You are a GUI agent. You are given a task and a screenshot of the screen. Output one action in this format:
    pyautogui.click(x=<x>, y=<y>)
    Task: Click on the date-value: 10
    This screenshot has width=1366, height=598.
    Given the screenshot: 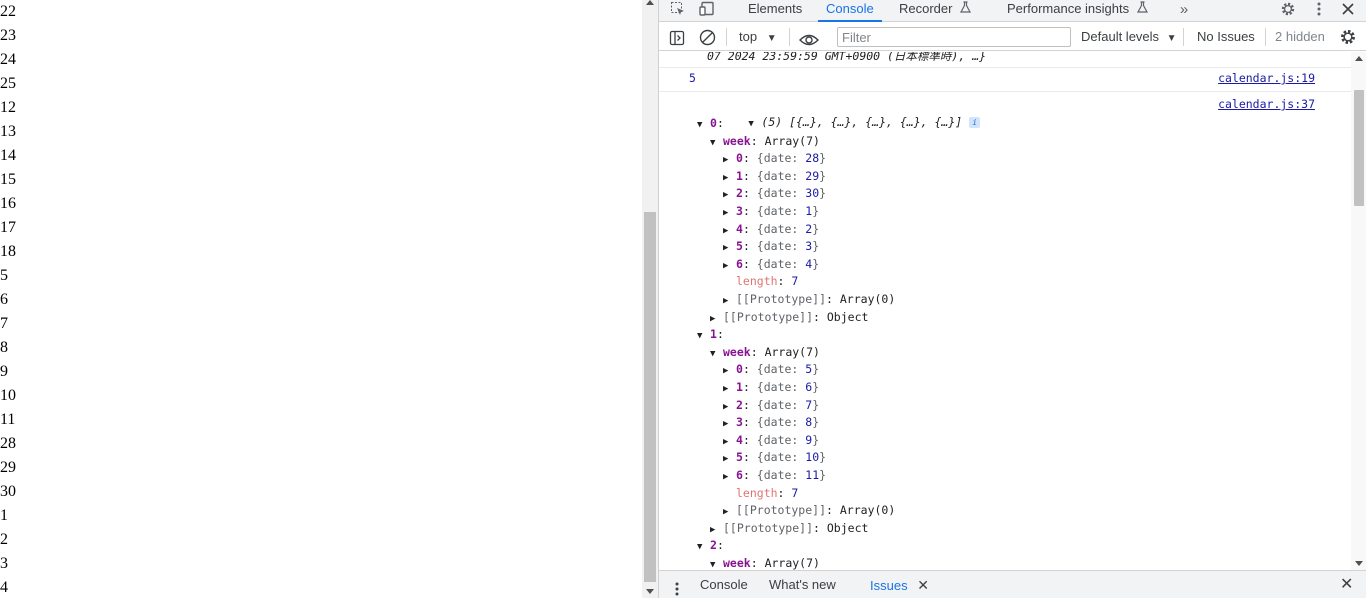 What is the action you would take?
    pyautogui.click(x=812, y=457)
    